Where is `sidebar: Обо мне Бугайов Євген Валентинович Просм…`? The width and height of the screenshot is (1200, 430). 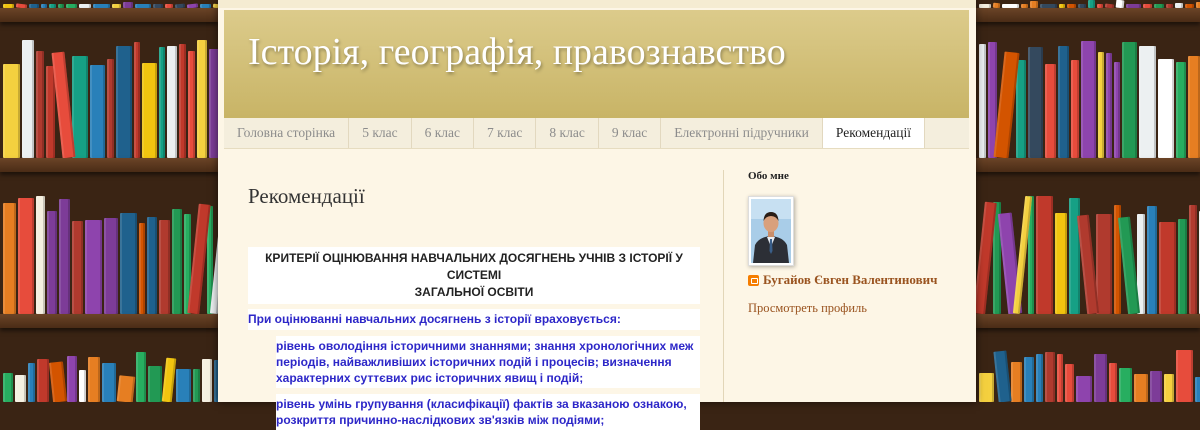 sidebar: Обо мне Бугайов Євген Валентинович Просм… is located at coordinates (853, 243).